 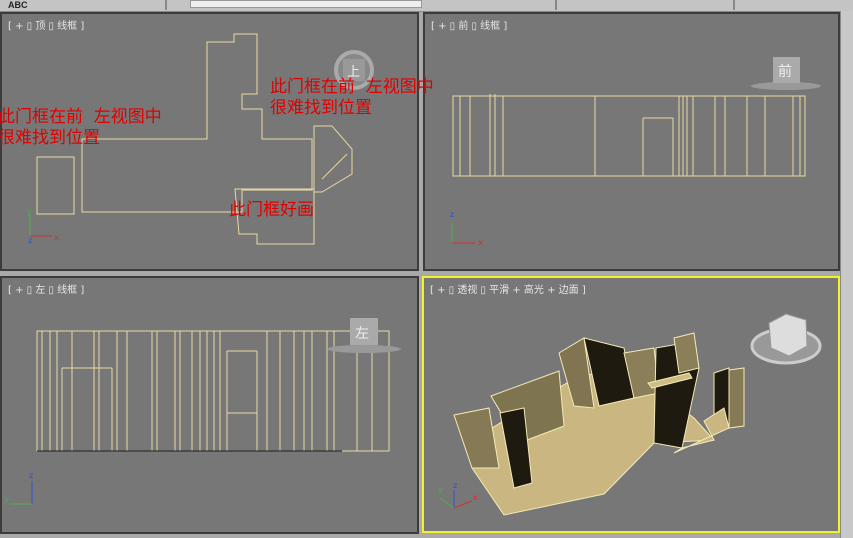 I want to click on text-tool-label: ABC, so click(x=18, y=5).